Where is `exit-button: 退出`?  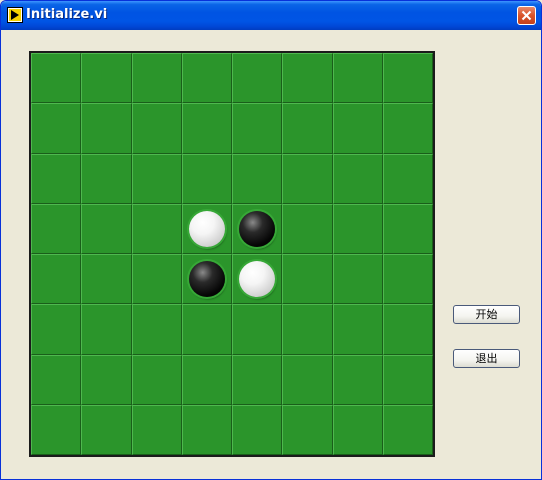 exit-button: 退出 is located at coordinates (486, 358).